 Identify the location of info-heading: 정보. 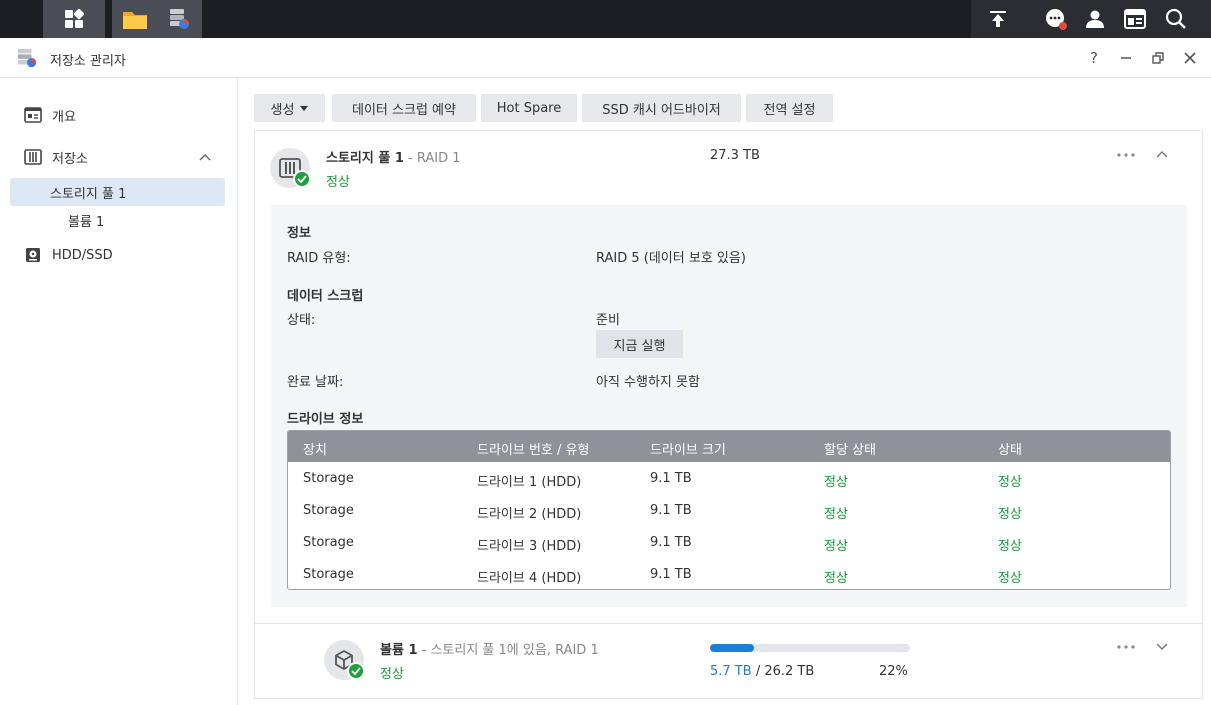
(299, 233).